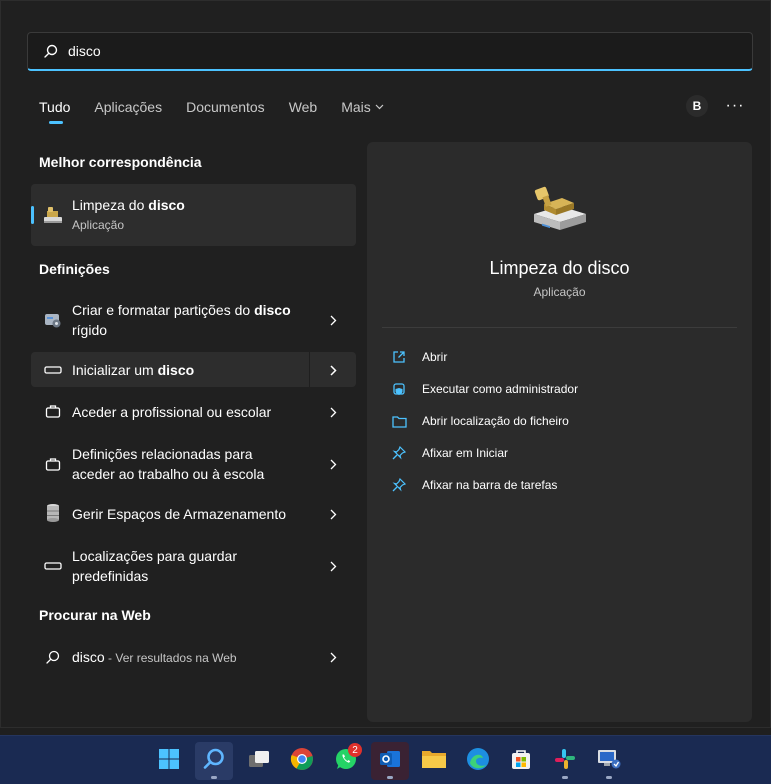 The width and height of the screenshot is (771, 784). I want to click on setting-label: Localizações para guardar predefinidas, so click(154, 566).